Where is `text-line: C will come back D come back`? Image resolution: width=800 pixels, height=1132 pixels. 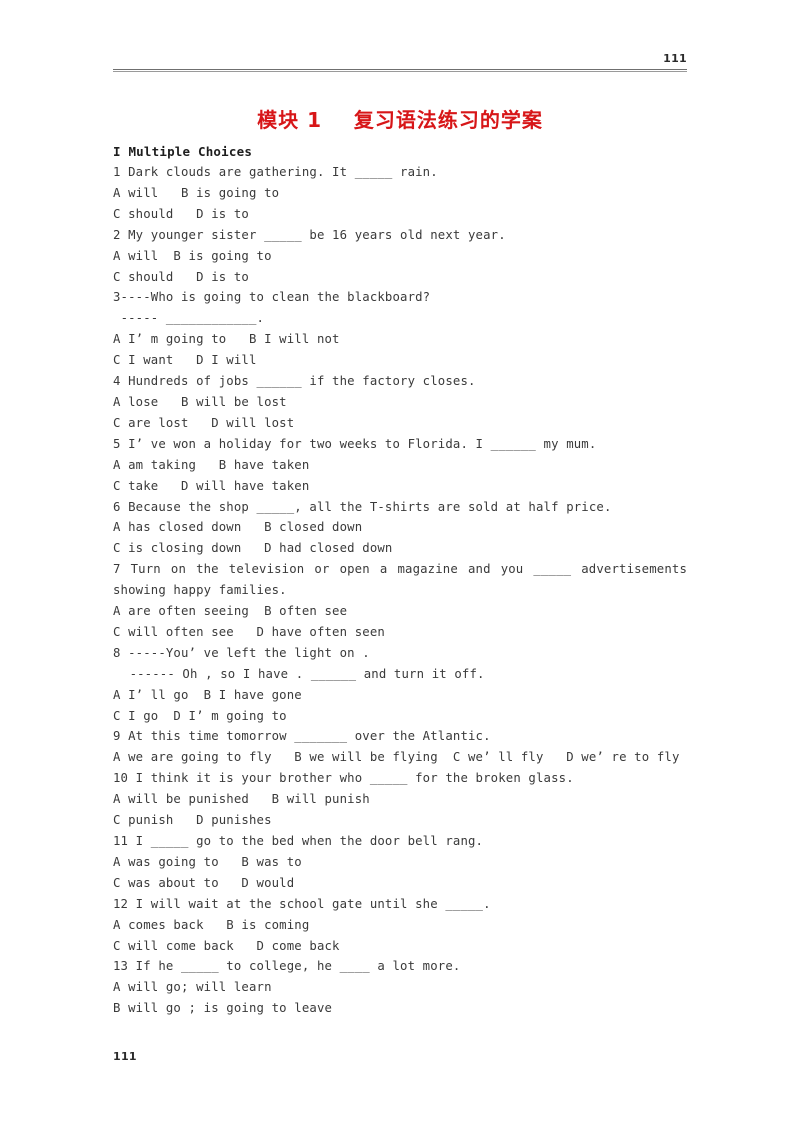
text-line: C will come back D come back is located at coordinates (226, 945).